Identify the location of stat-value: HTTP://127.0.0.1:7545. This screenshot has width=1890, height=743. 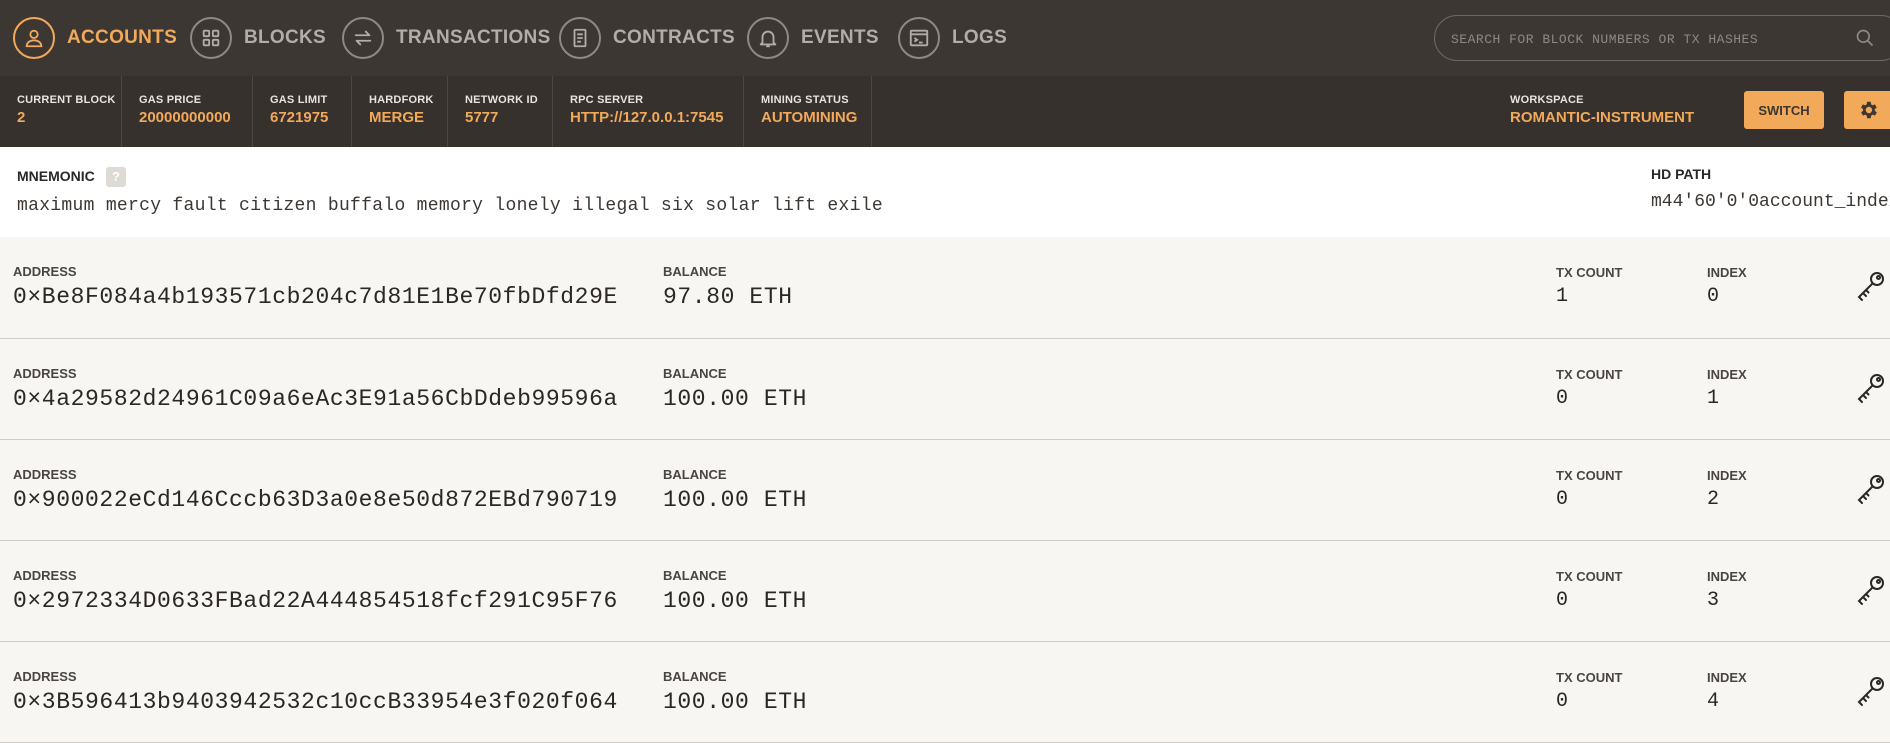
(647, 117).